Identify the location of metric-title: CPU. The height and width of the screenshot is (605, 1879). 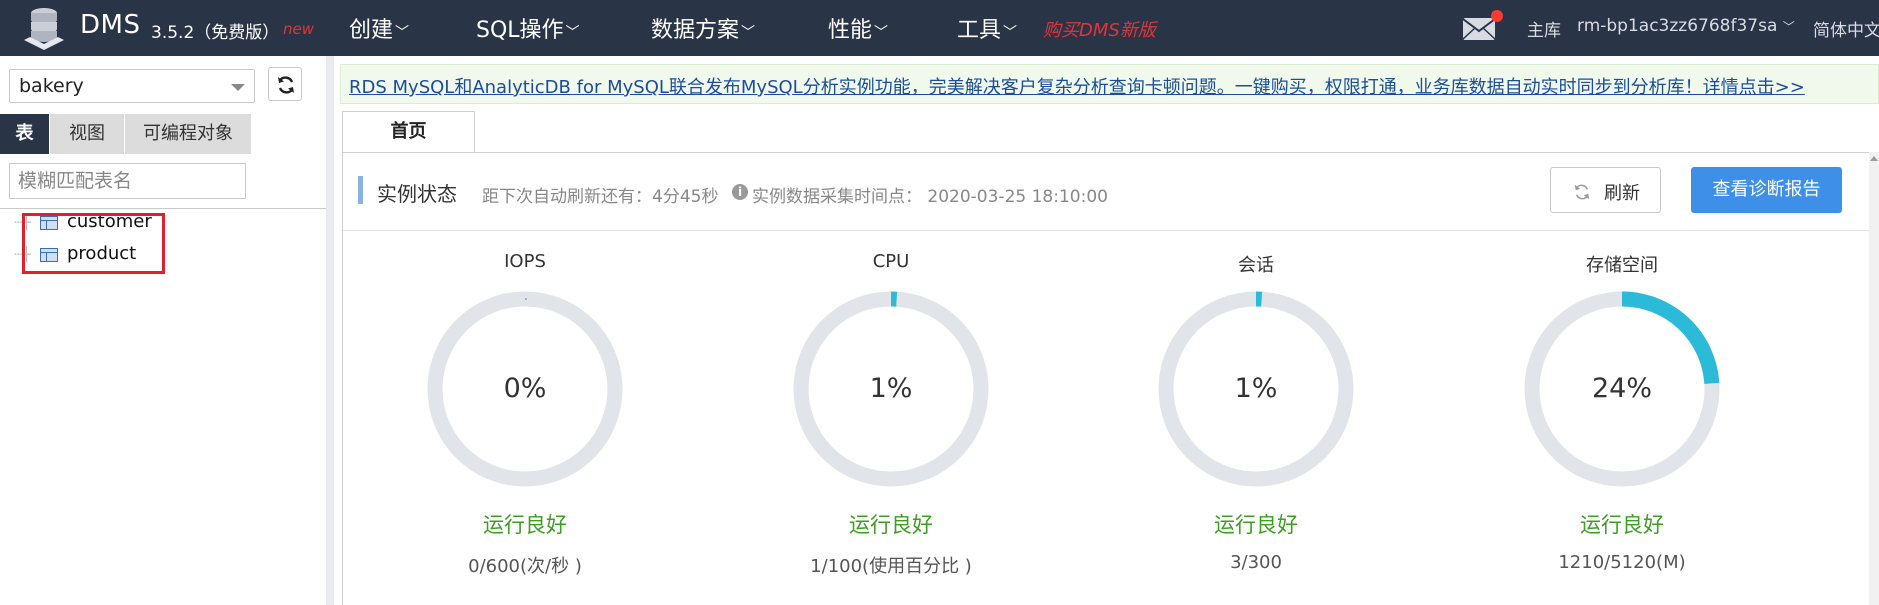
(891, 261).